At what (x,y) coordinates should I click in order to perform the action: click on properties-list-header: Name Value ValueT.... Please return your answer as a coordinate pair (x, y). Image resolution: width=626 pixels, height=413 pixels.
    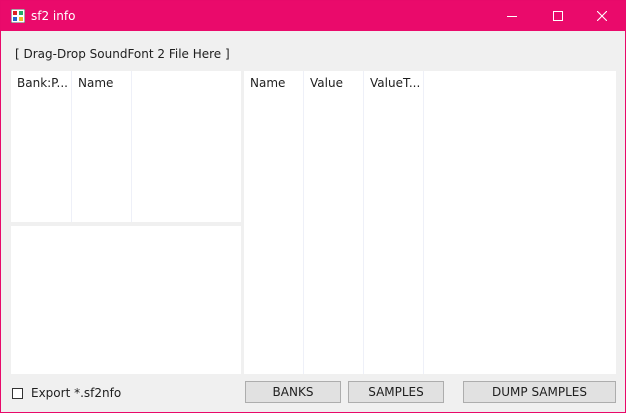
    Looking at the image, I should click on (430, 83).